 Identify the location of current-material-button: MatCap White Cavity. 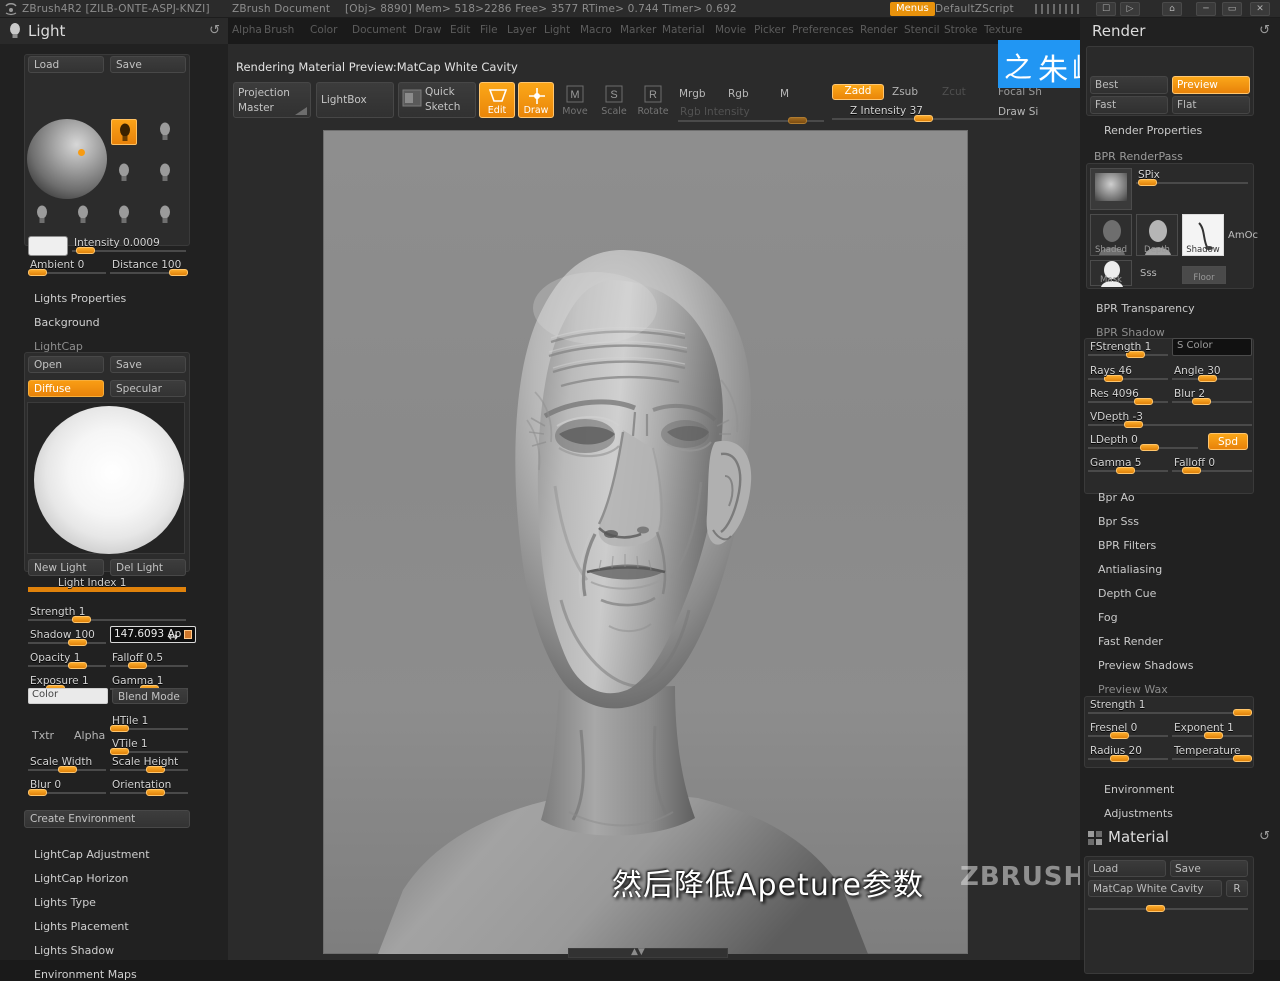
(1155, 888).